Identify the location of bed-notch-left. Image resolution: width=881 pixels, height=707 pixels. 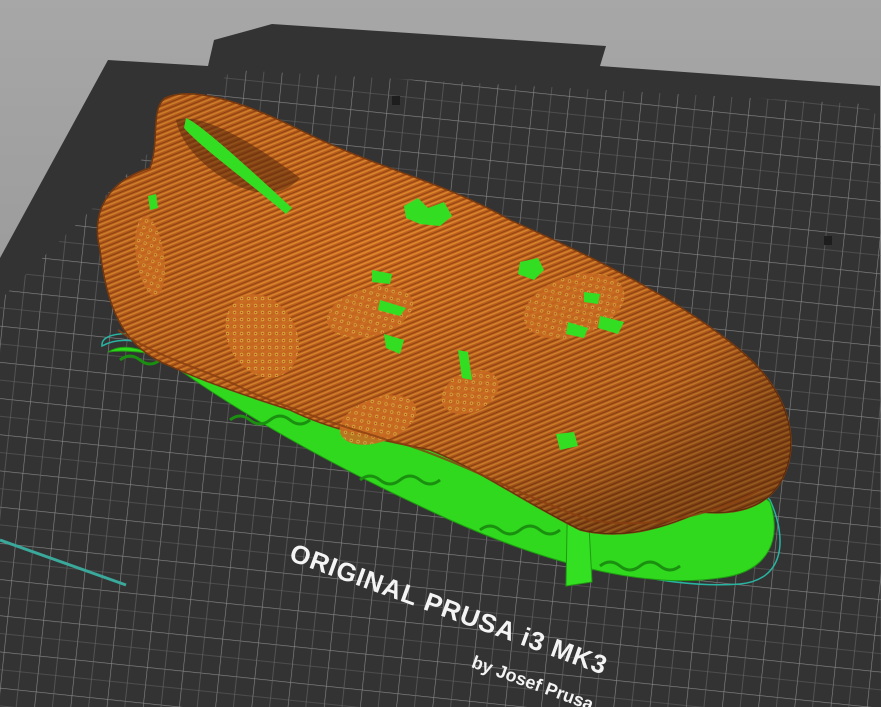
(396, 100).